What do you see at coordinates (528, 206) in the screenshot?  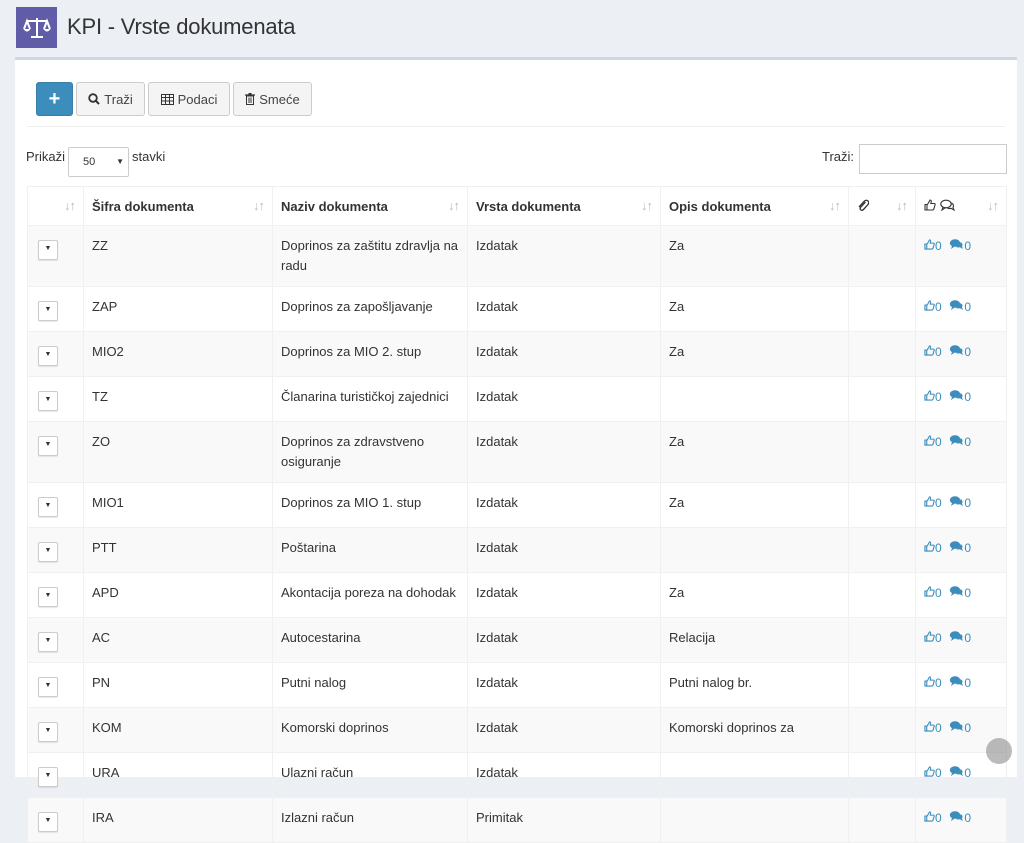 I see `column-header-label: Vrsta dokumenta` at bounding box center [528, 206].